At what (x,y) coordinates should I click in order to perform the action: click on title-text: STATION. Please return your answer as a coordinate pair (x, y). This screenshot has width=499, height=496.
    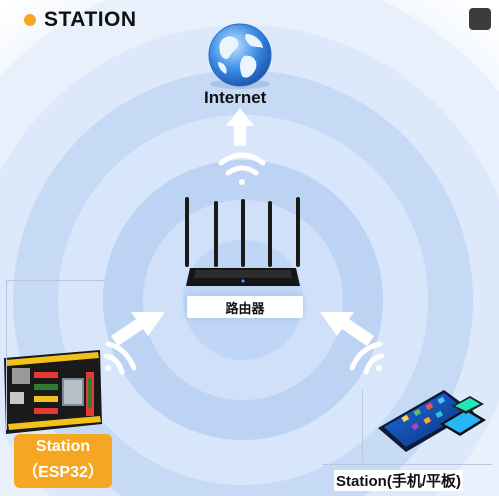
    Looking at the image, I should click on (90, 19).